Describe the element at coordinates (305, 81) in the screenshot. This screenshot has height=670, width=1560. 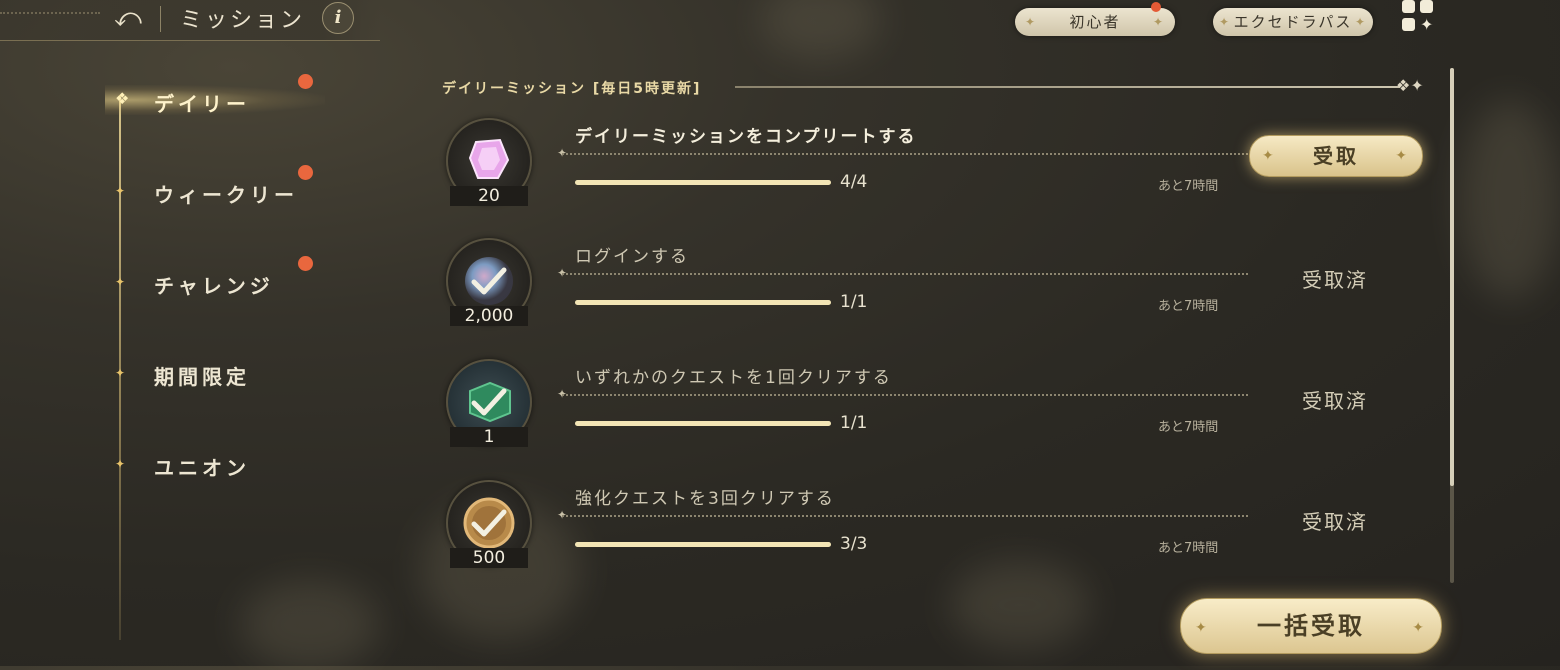
I see `daily-badge` at that location.